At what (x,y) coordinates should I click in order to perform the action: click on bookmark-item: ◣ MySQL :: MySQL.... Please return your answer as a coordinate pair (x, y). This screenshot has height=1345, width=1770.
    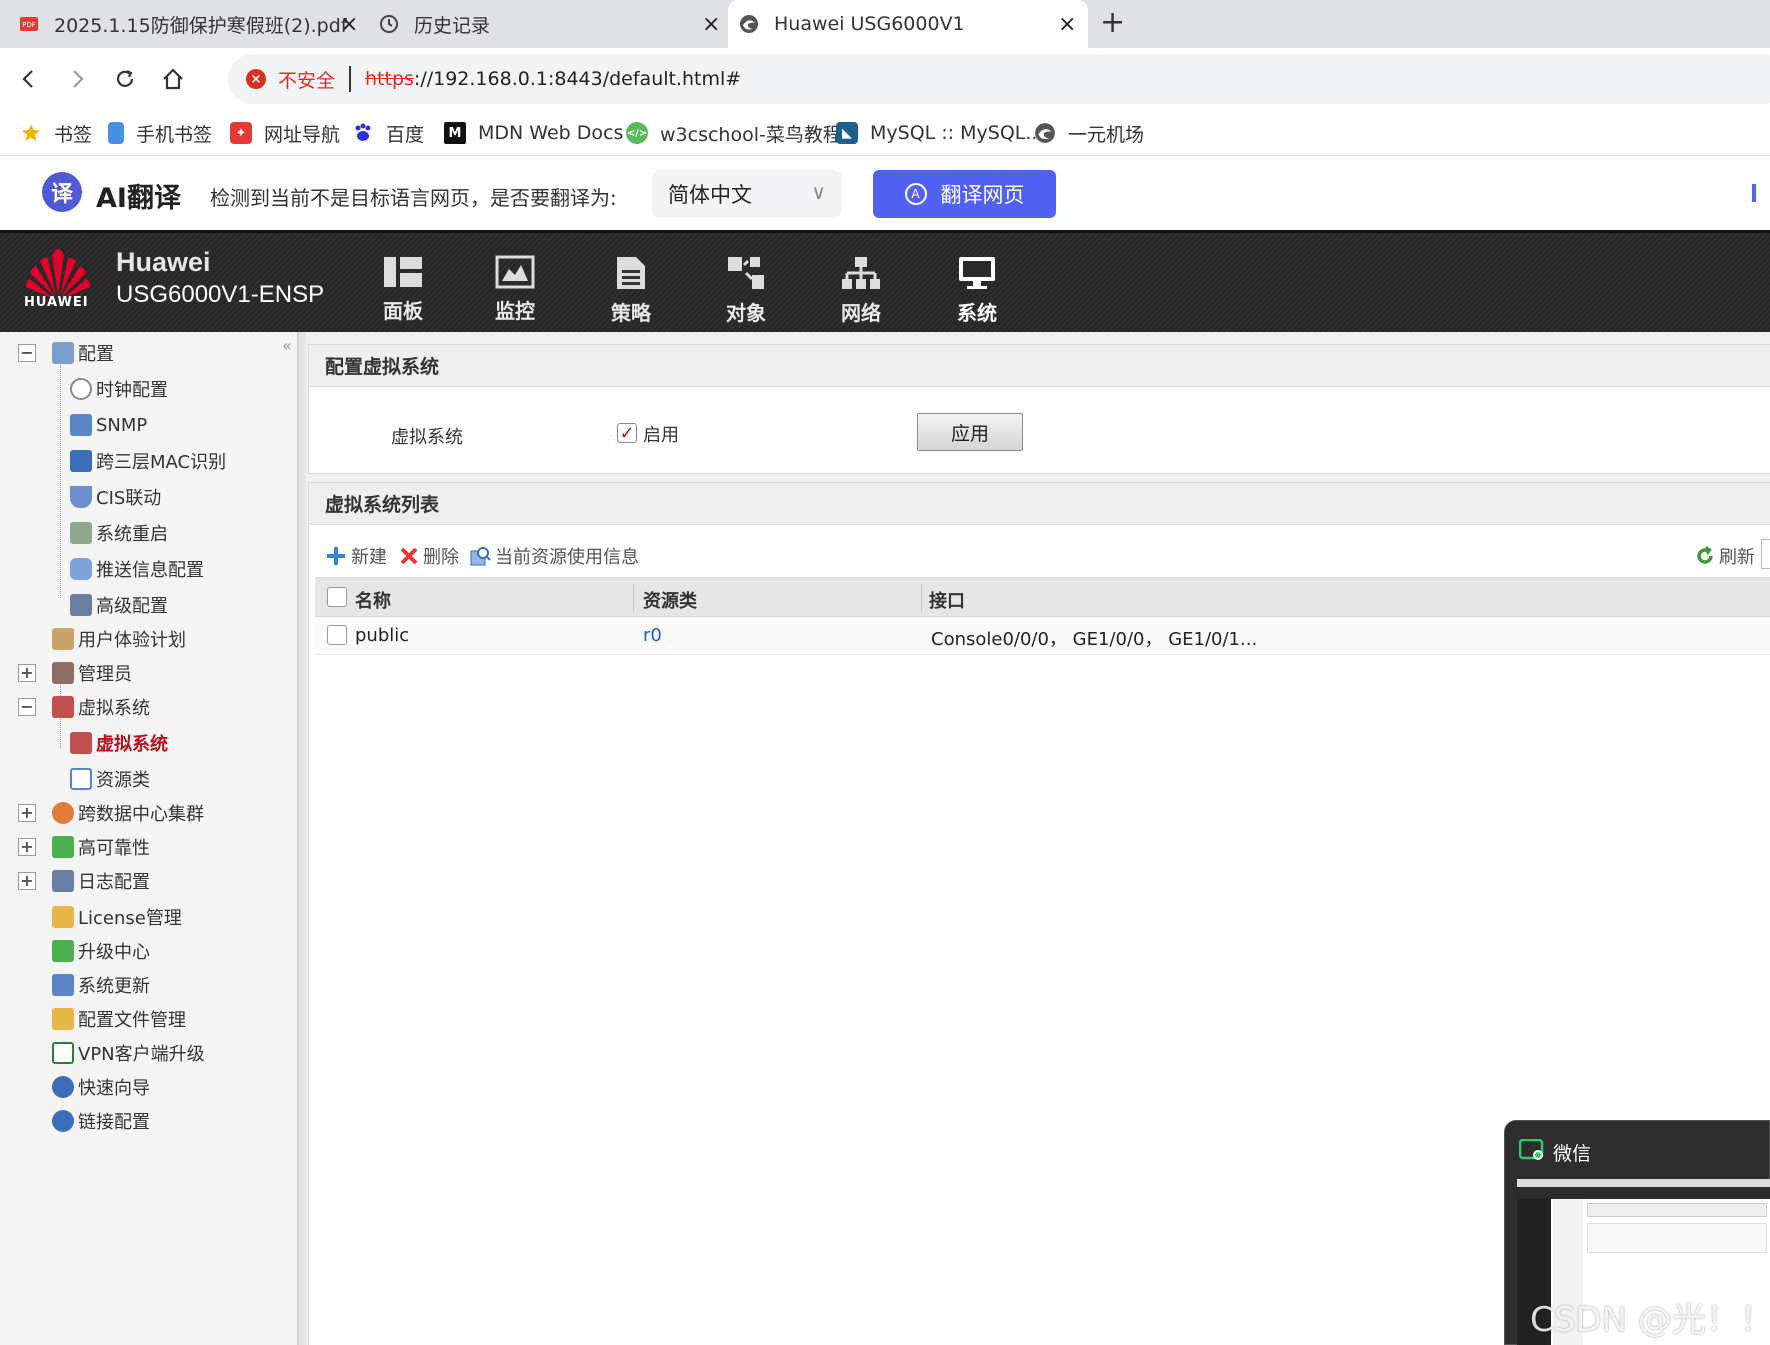
    Looking at the image, I should click on (939, 133).